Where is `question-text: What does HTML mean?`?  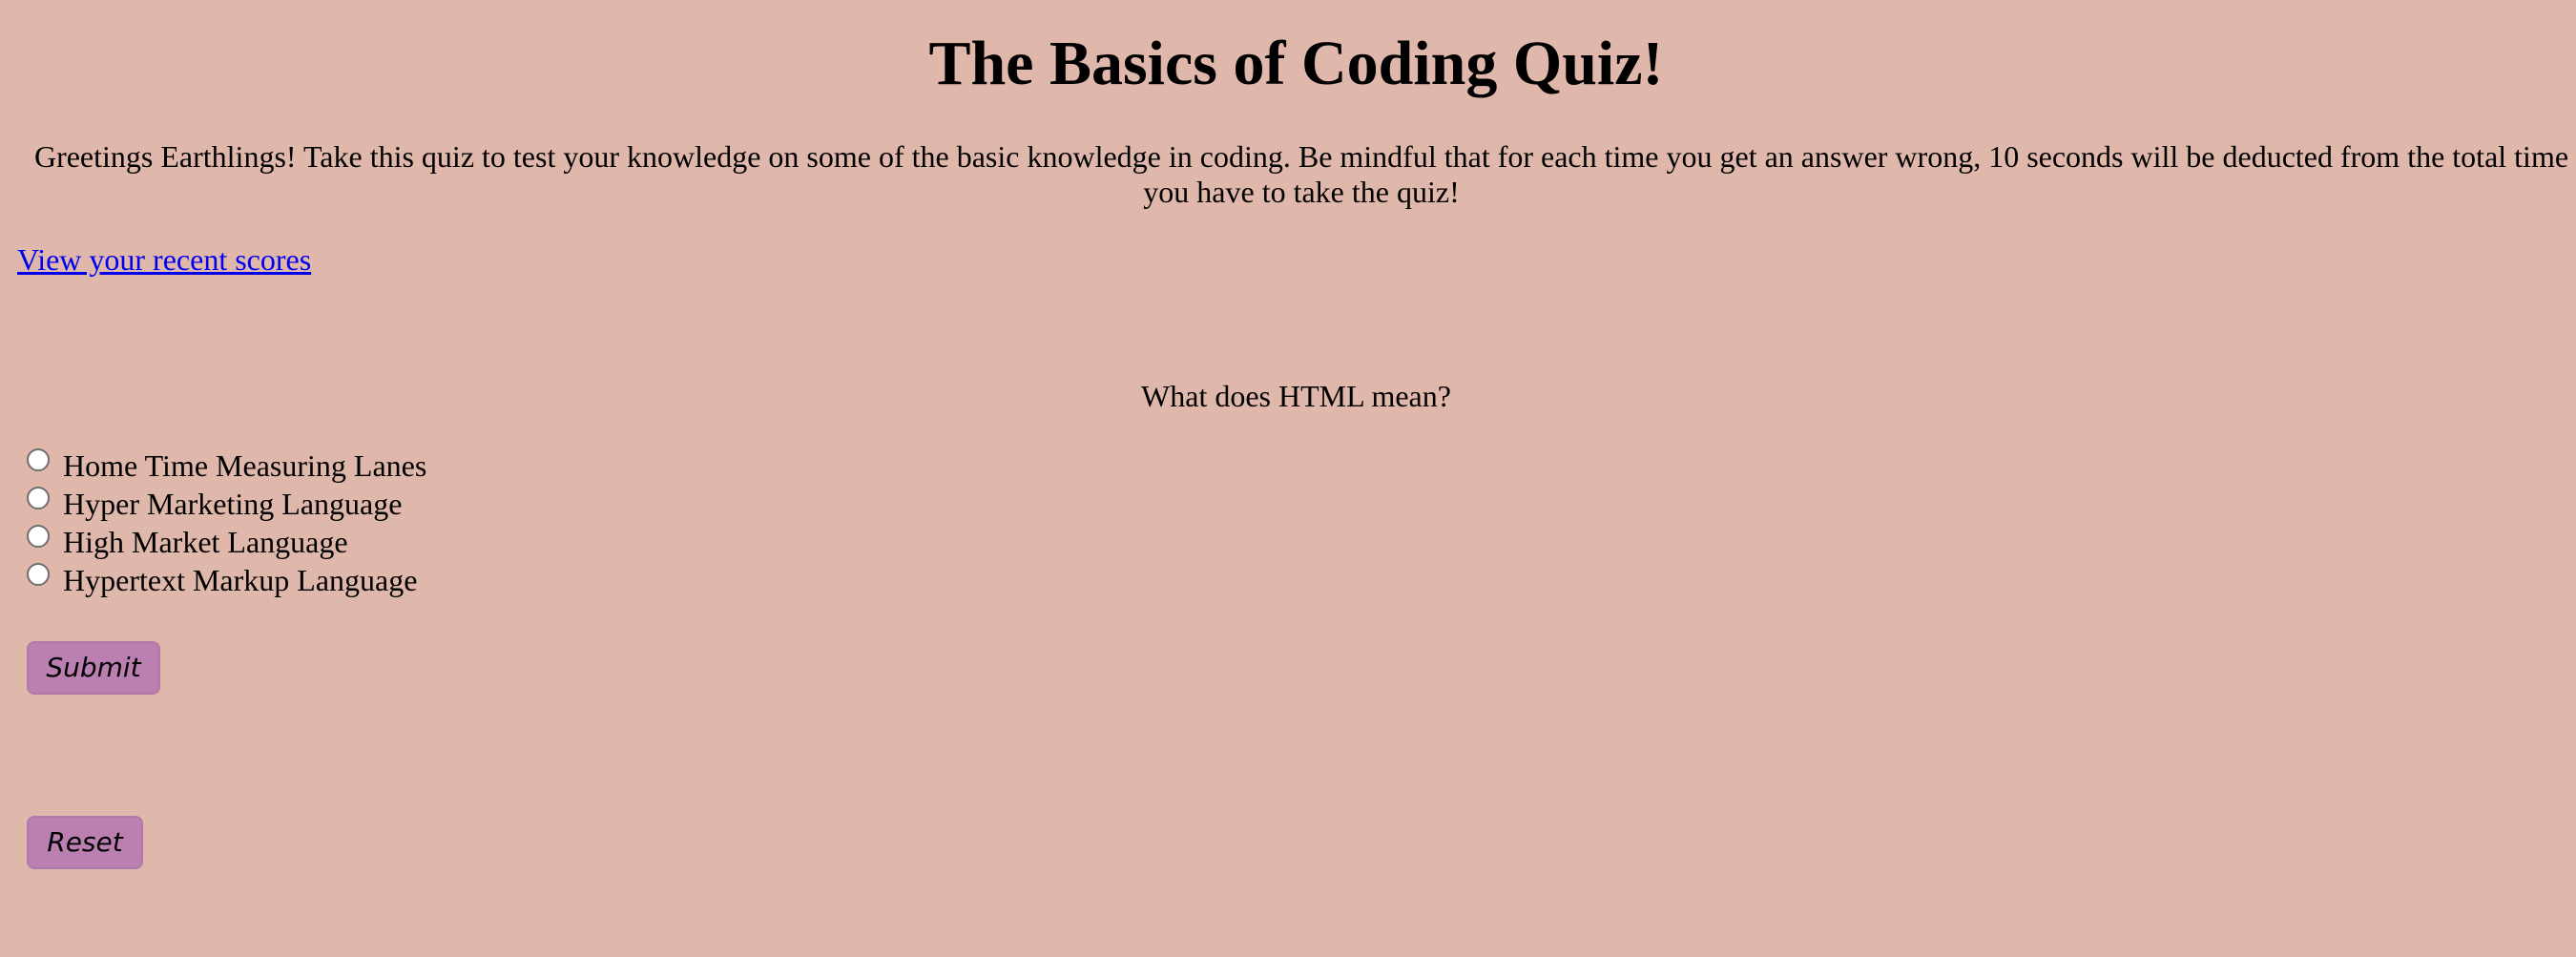 question-text: What does HTML mean? is located at coordinates (1296, 396).